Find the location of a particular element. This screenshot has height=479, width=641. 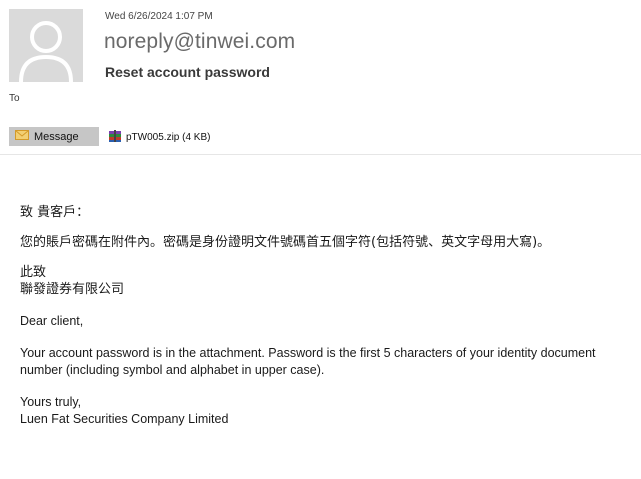

en-closing-line-2: Luen Fat Securities Company Limited is located at coordinates (124, 419).